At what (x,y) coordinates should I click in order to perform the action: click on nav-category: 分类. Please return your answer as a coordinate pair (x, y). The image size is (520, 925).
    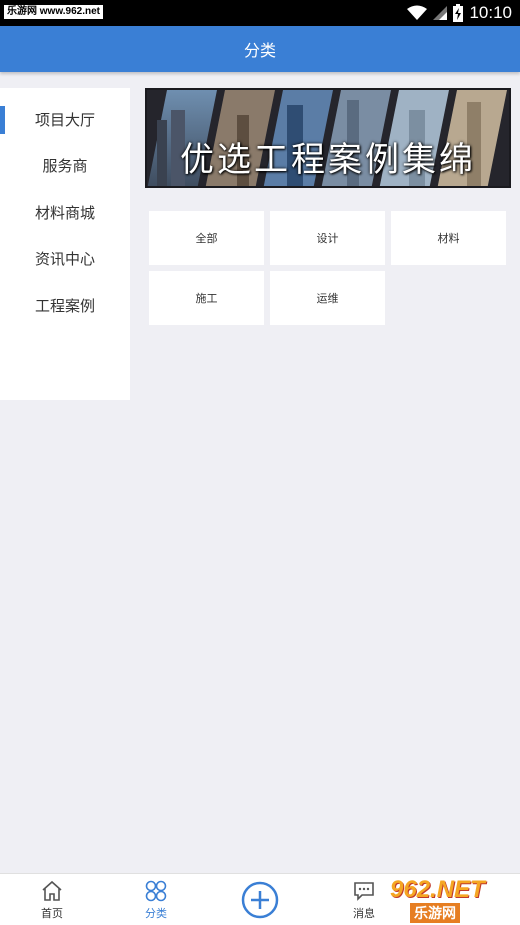
    Looking at the image, I should click on (156, 899).